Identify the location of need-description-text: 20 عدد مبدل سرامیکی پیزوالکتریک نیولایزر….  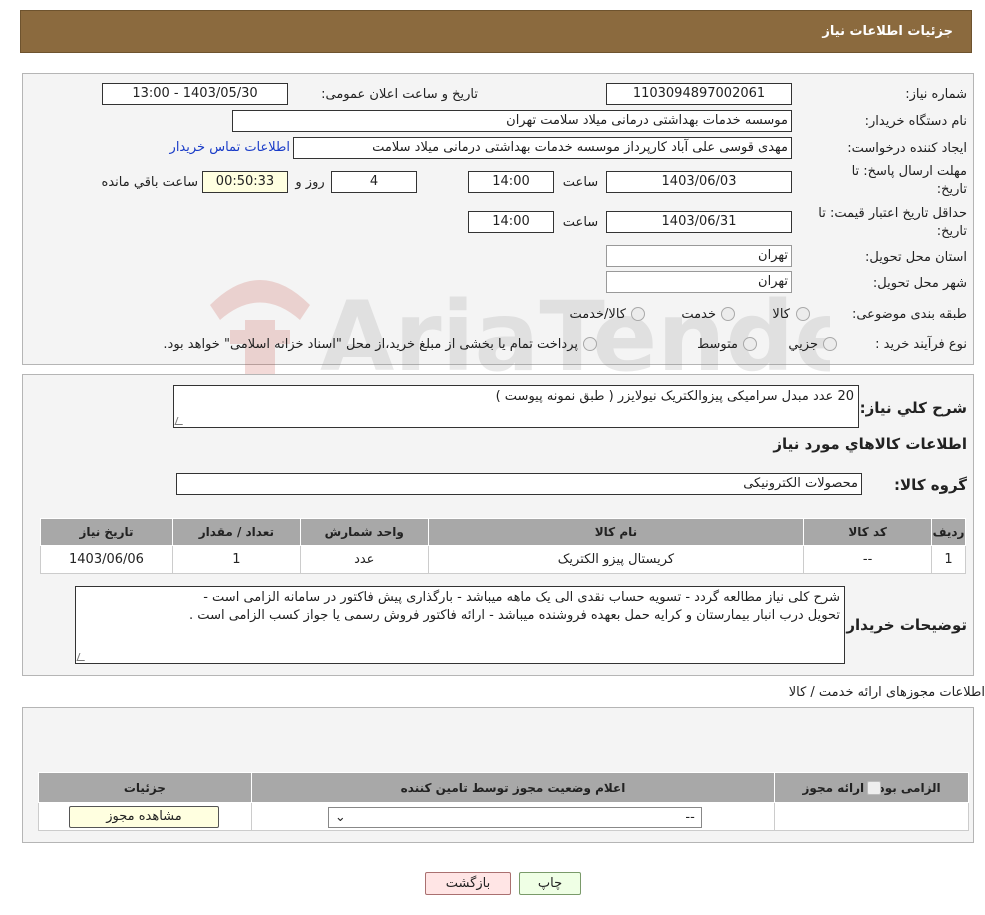
(674, 396).